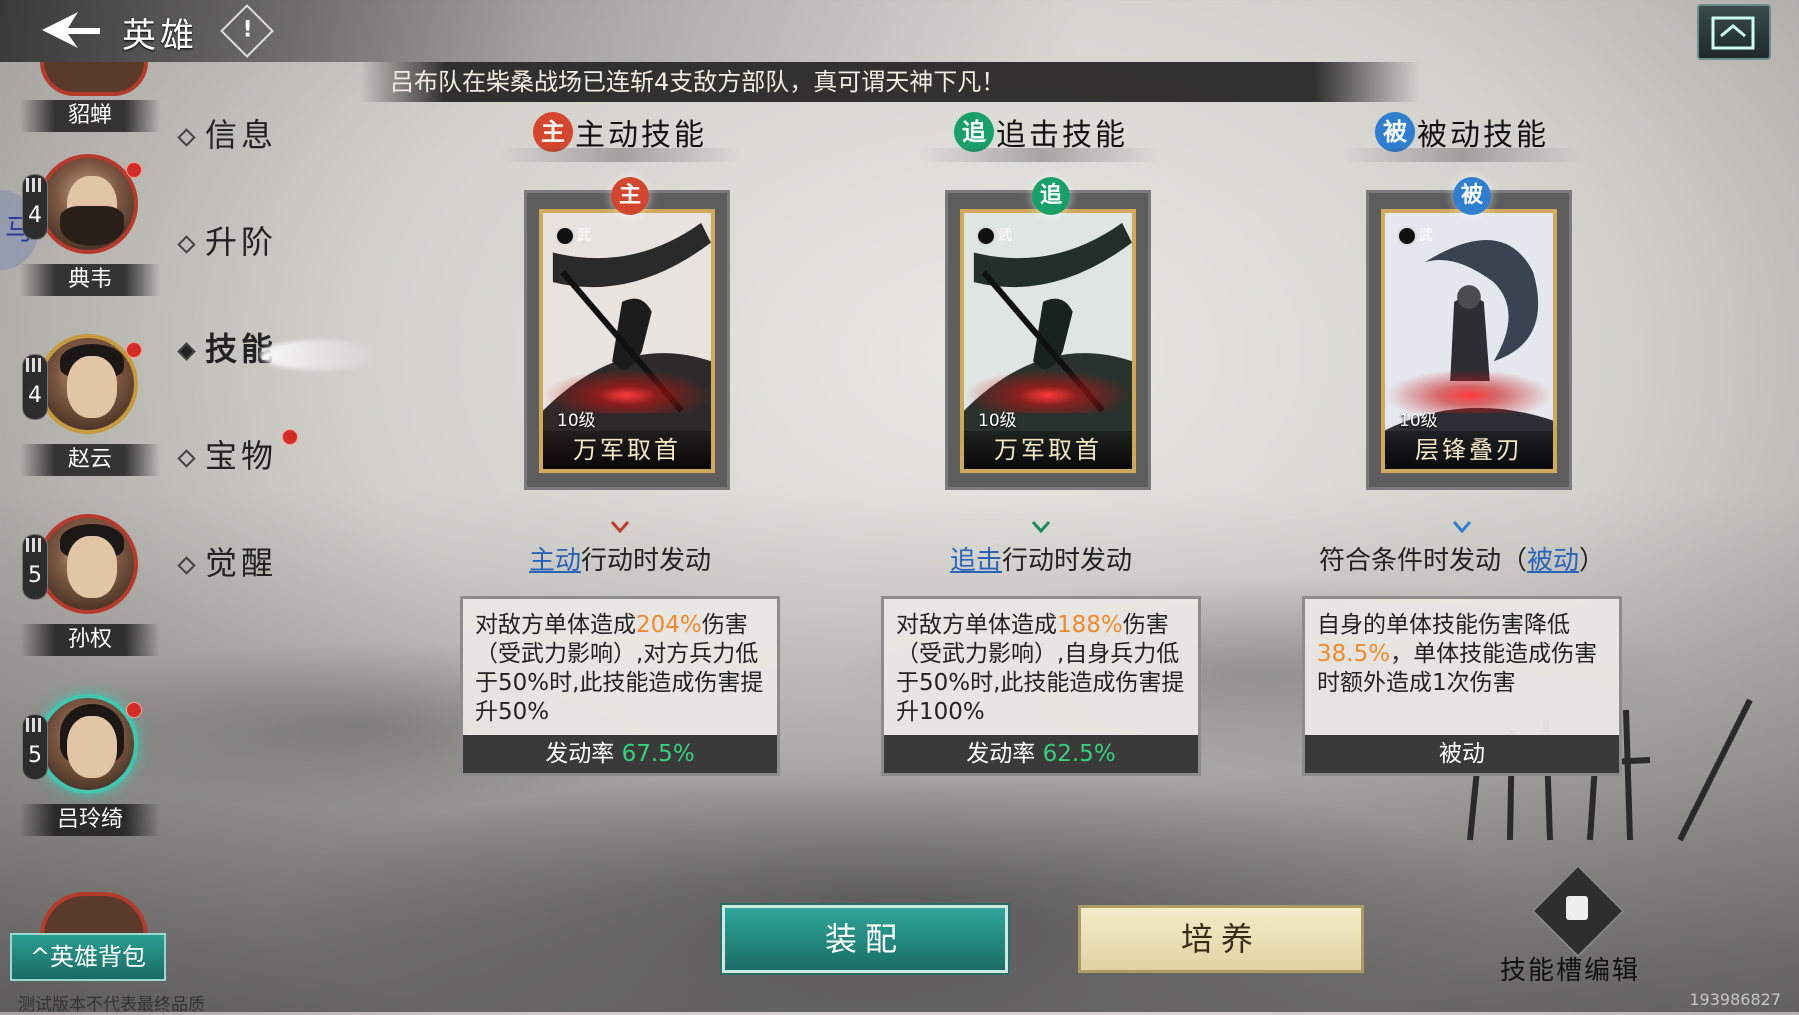  I want to click on nav-item-skills: 技能, so click(227, 347).